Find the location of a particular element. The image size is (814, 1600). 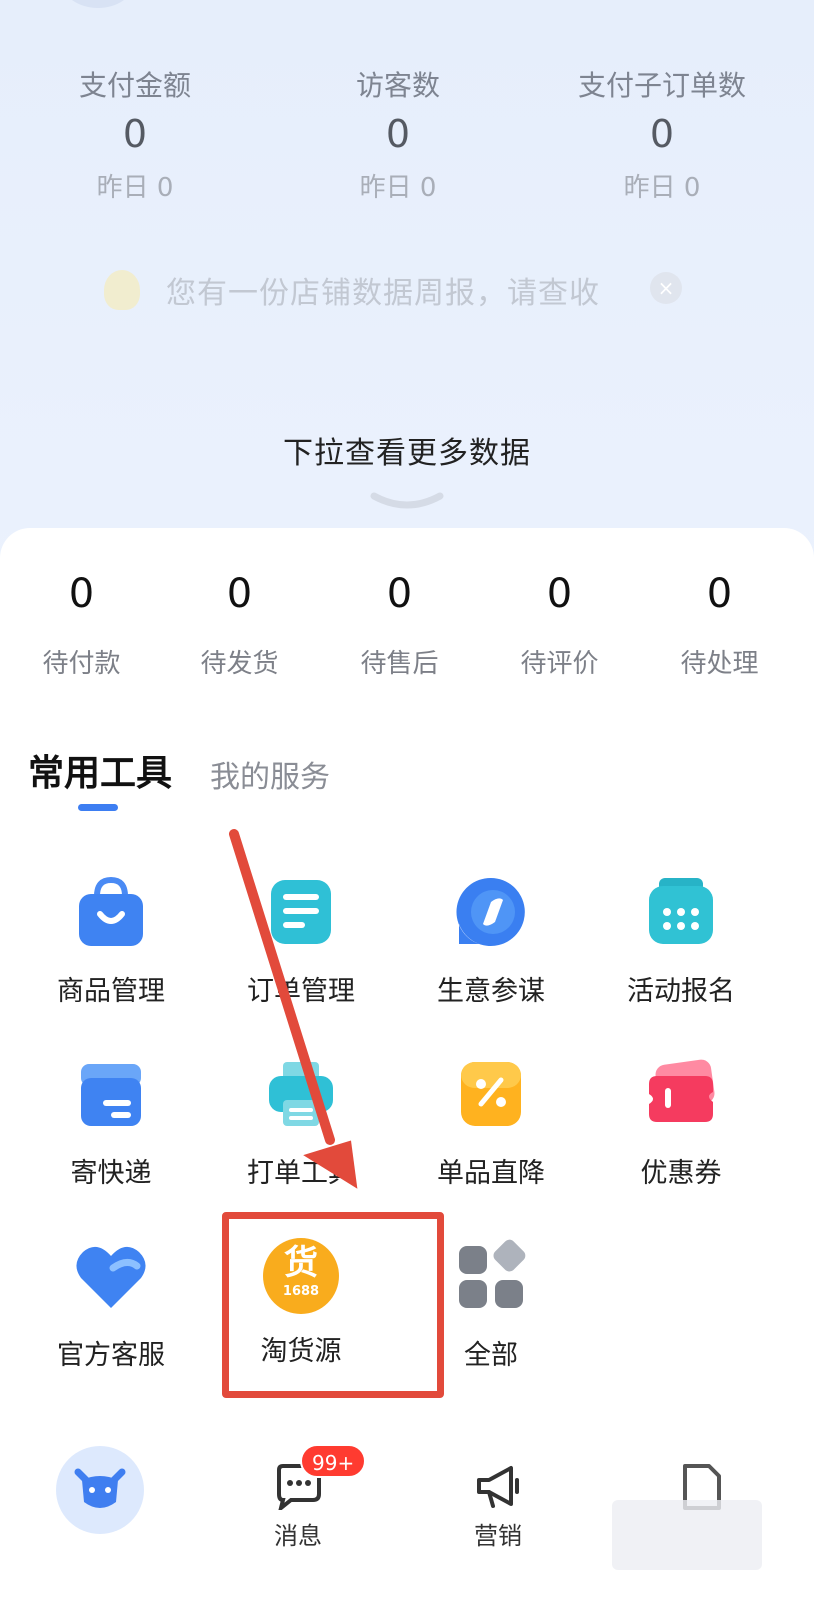

nav-home is located at coordinates (100, 1490).